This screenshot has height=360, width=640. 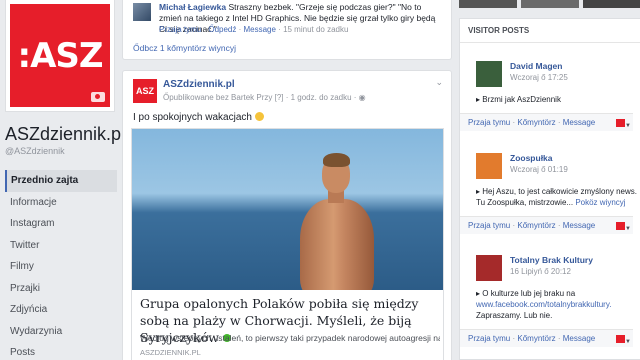 What do you see at coordinates (539, 169) in the screenshot?
I see `visitor-time: Wczoraj ő 01:19` at bounding box center [539, 169].